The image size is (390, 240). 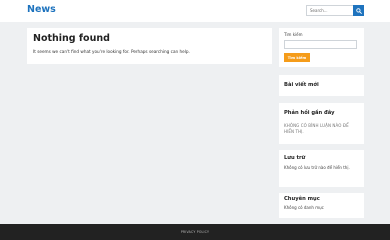 I want to click on categories-widget: Chuyên mục Không có danh mục, so click(x=321, y=205).